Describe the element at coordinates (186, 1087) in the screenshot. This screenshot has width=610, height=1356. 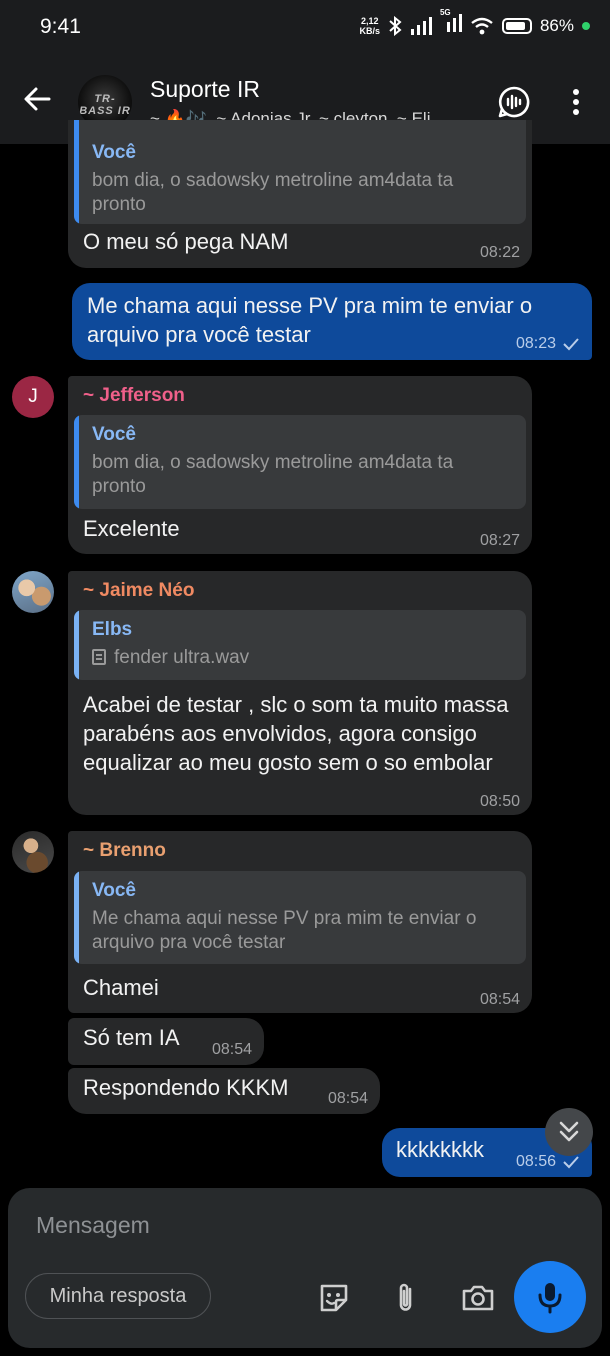
I see `message-text: Respondendo KKKM` at that location.